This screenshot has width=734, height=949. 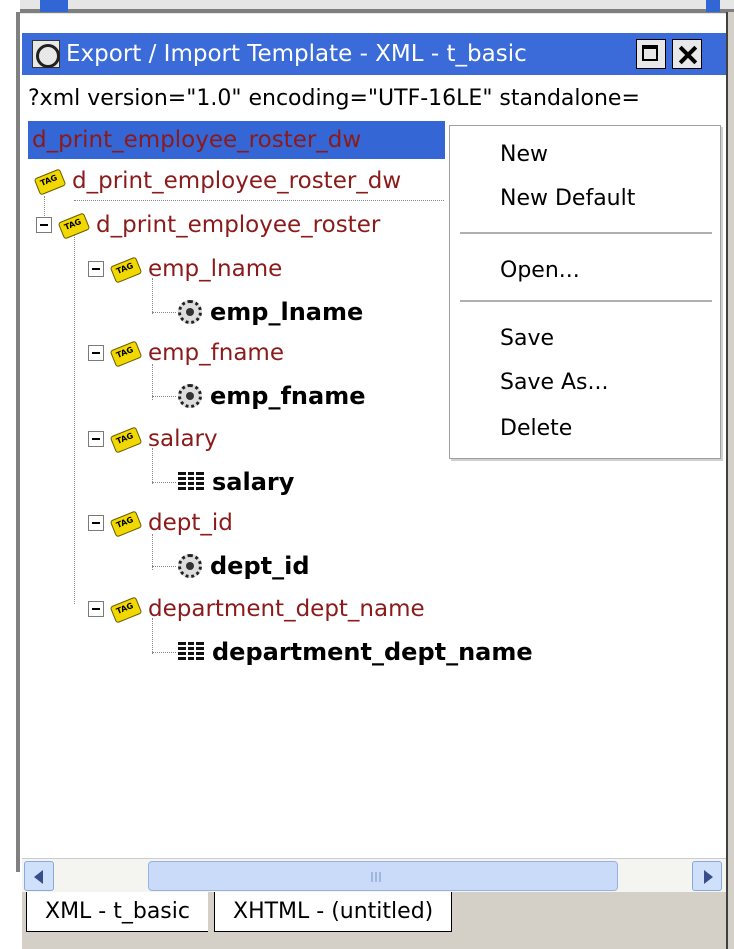 What do you see at coordinates (527, 338) in the screenshot?
I see `menu-item-save: Save` at bounding box center [527, 338].